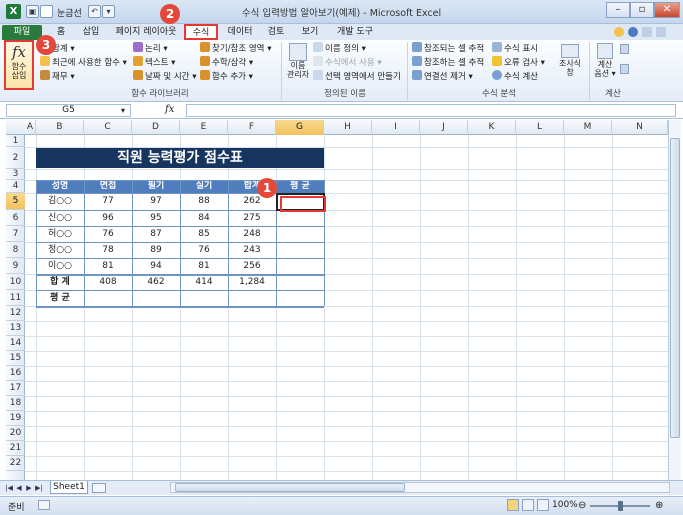 The height and width of the screenshot is (515, 683). I want to click on table-cell: 97, so click(156, 201).